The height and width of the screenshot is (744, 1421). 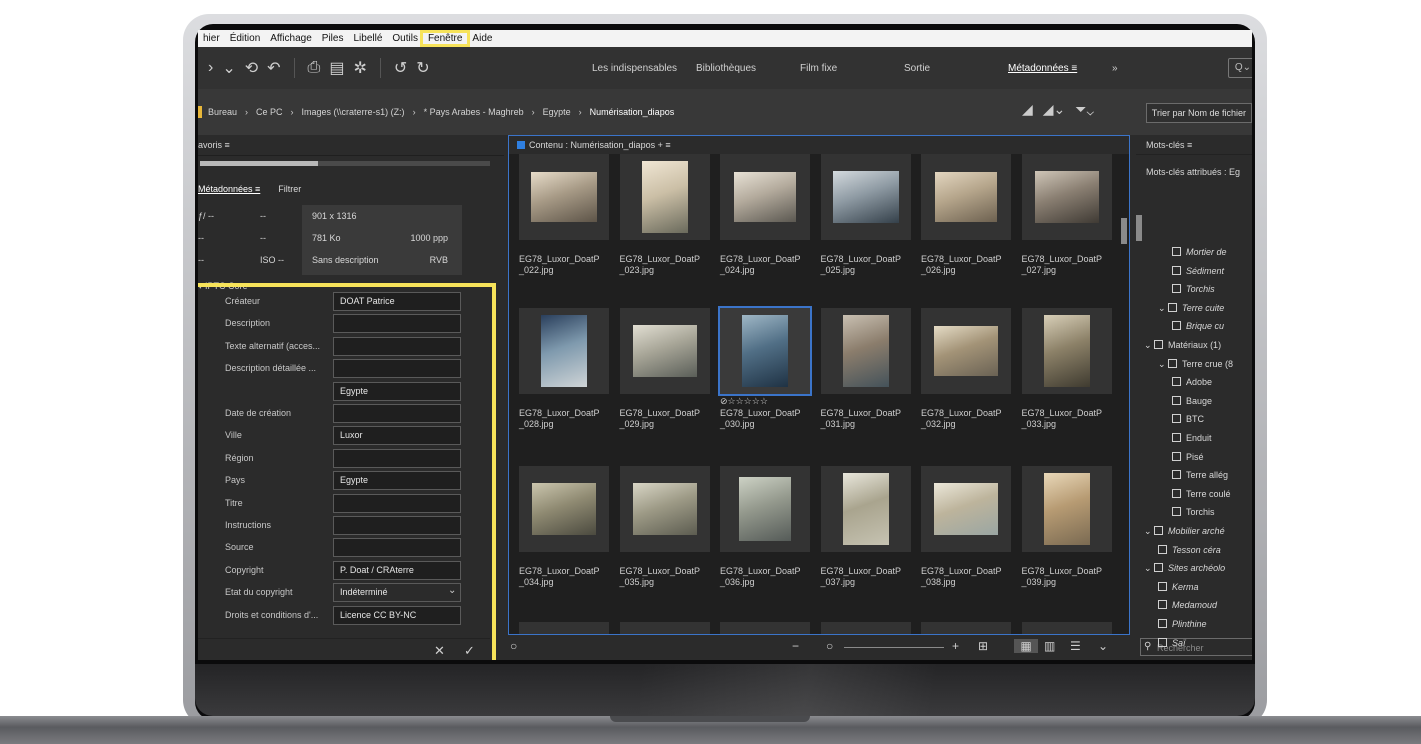 I want to click on copyright-status-select: Indéterminé, so click(x=397, y=593).